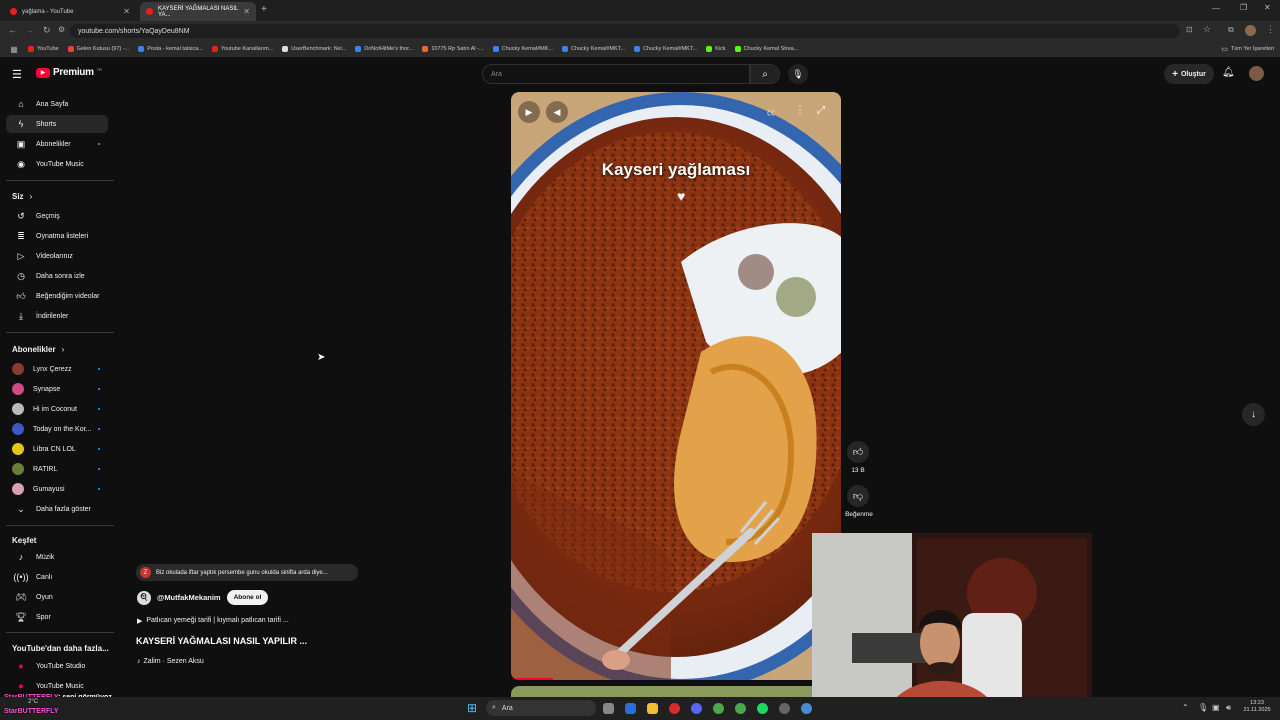  What do you see at coordinates (858, 496) in the screenshot?
I see `dislike-button: 👎︎` at bounding box center [858, 496].